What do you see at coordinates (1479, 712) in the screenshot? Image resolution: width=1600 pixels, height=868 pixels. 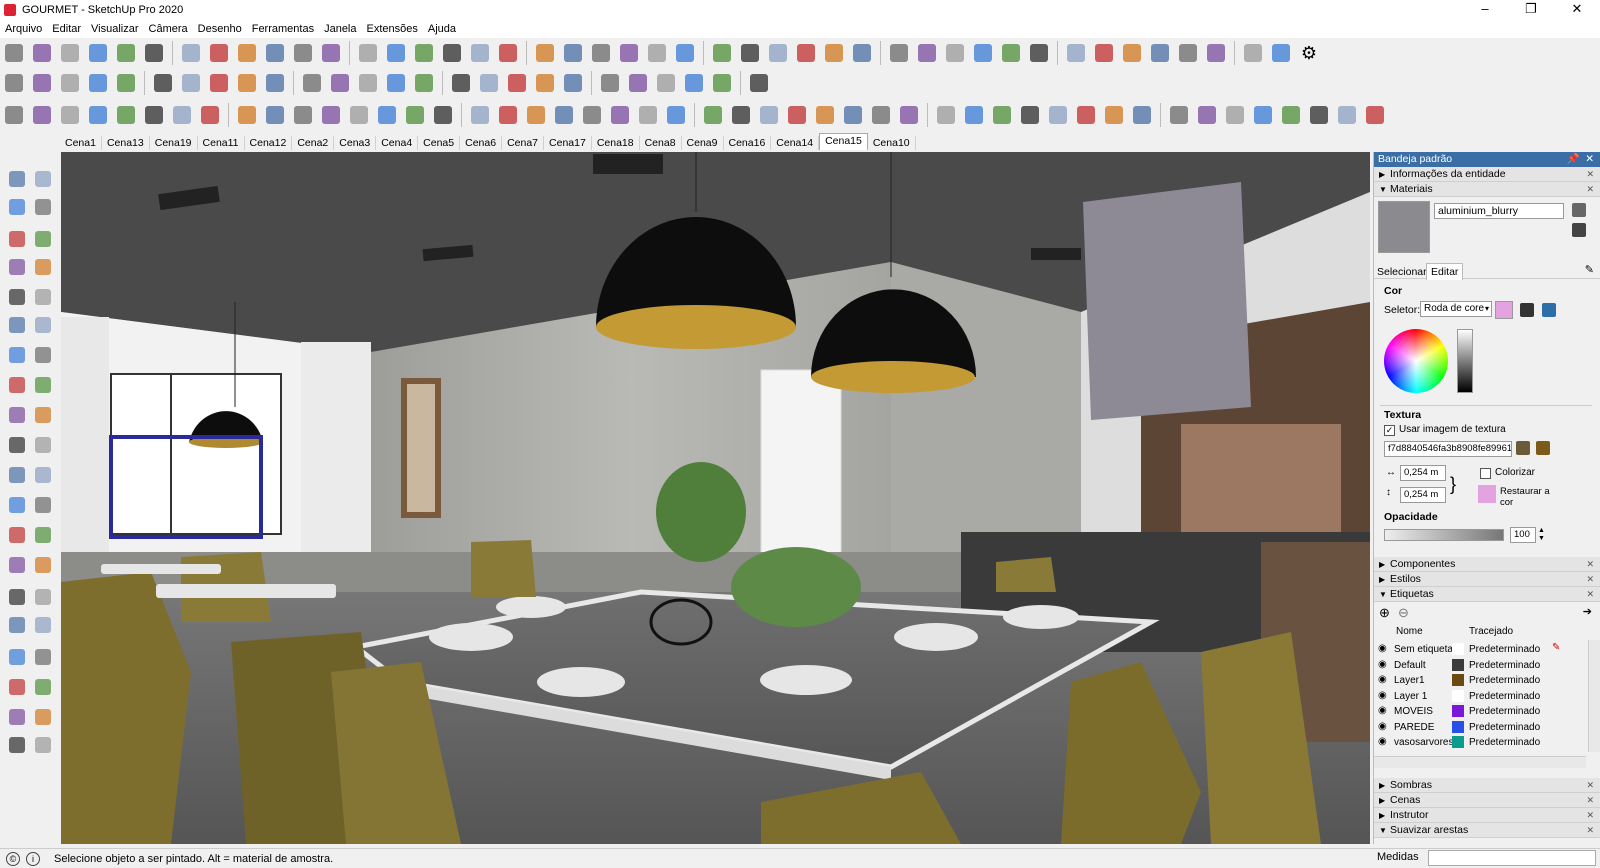 I see `tag-row: ◉ MOVEIS Predeterminado` at bounding box center [1479, 712].